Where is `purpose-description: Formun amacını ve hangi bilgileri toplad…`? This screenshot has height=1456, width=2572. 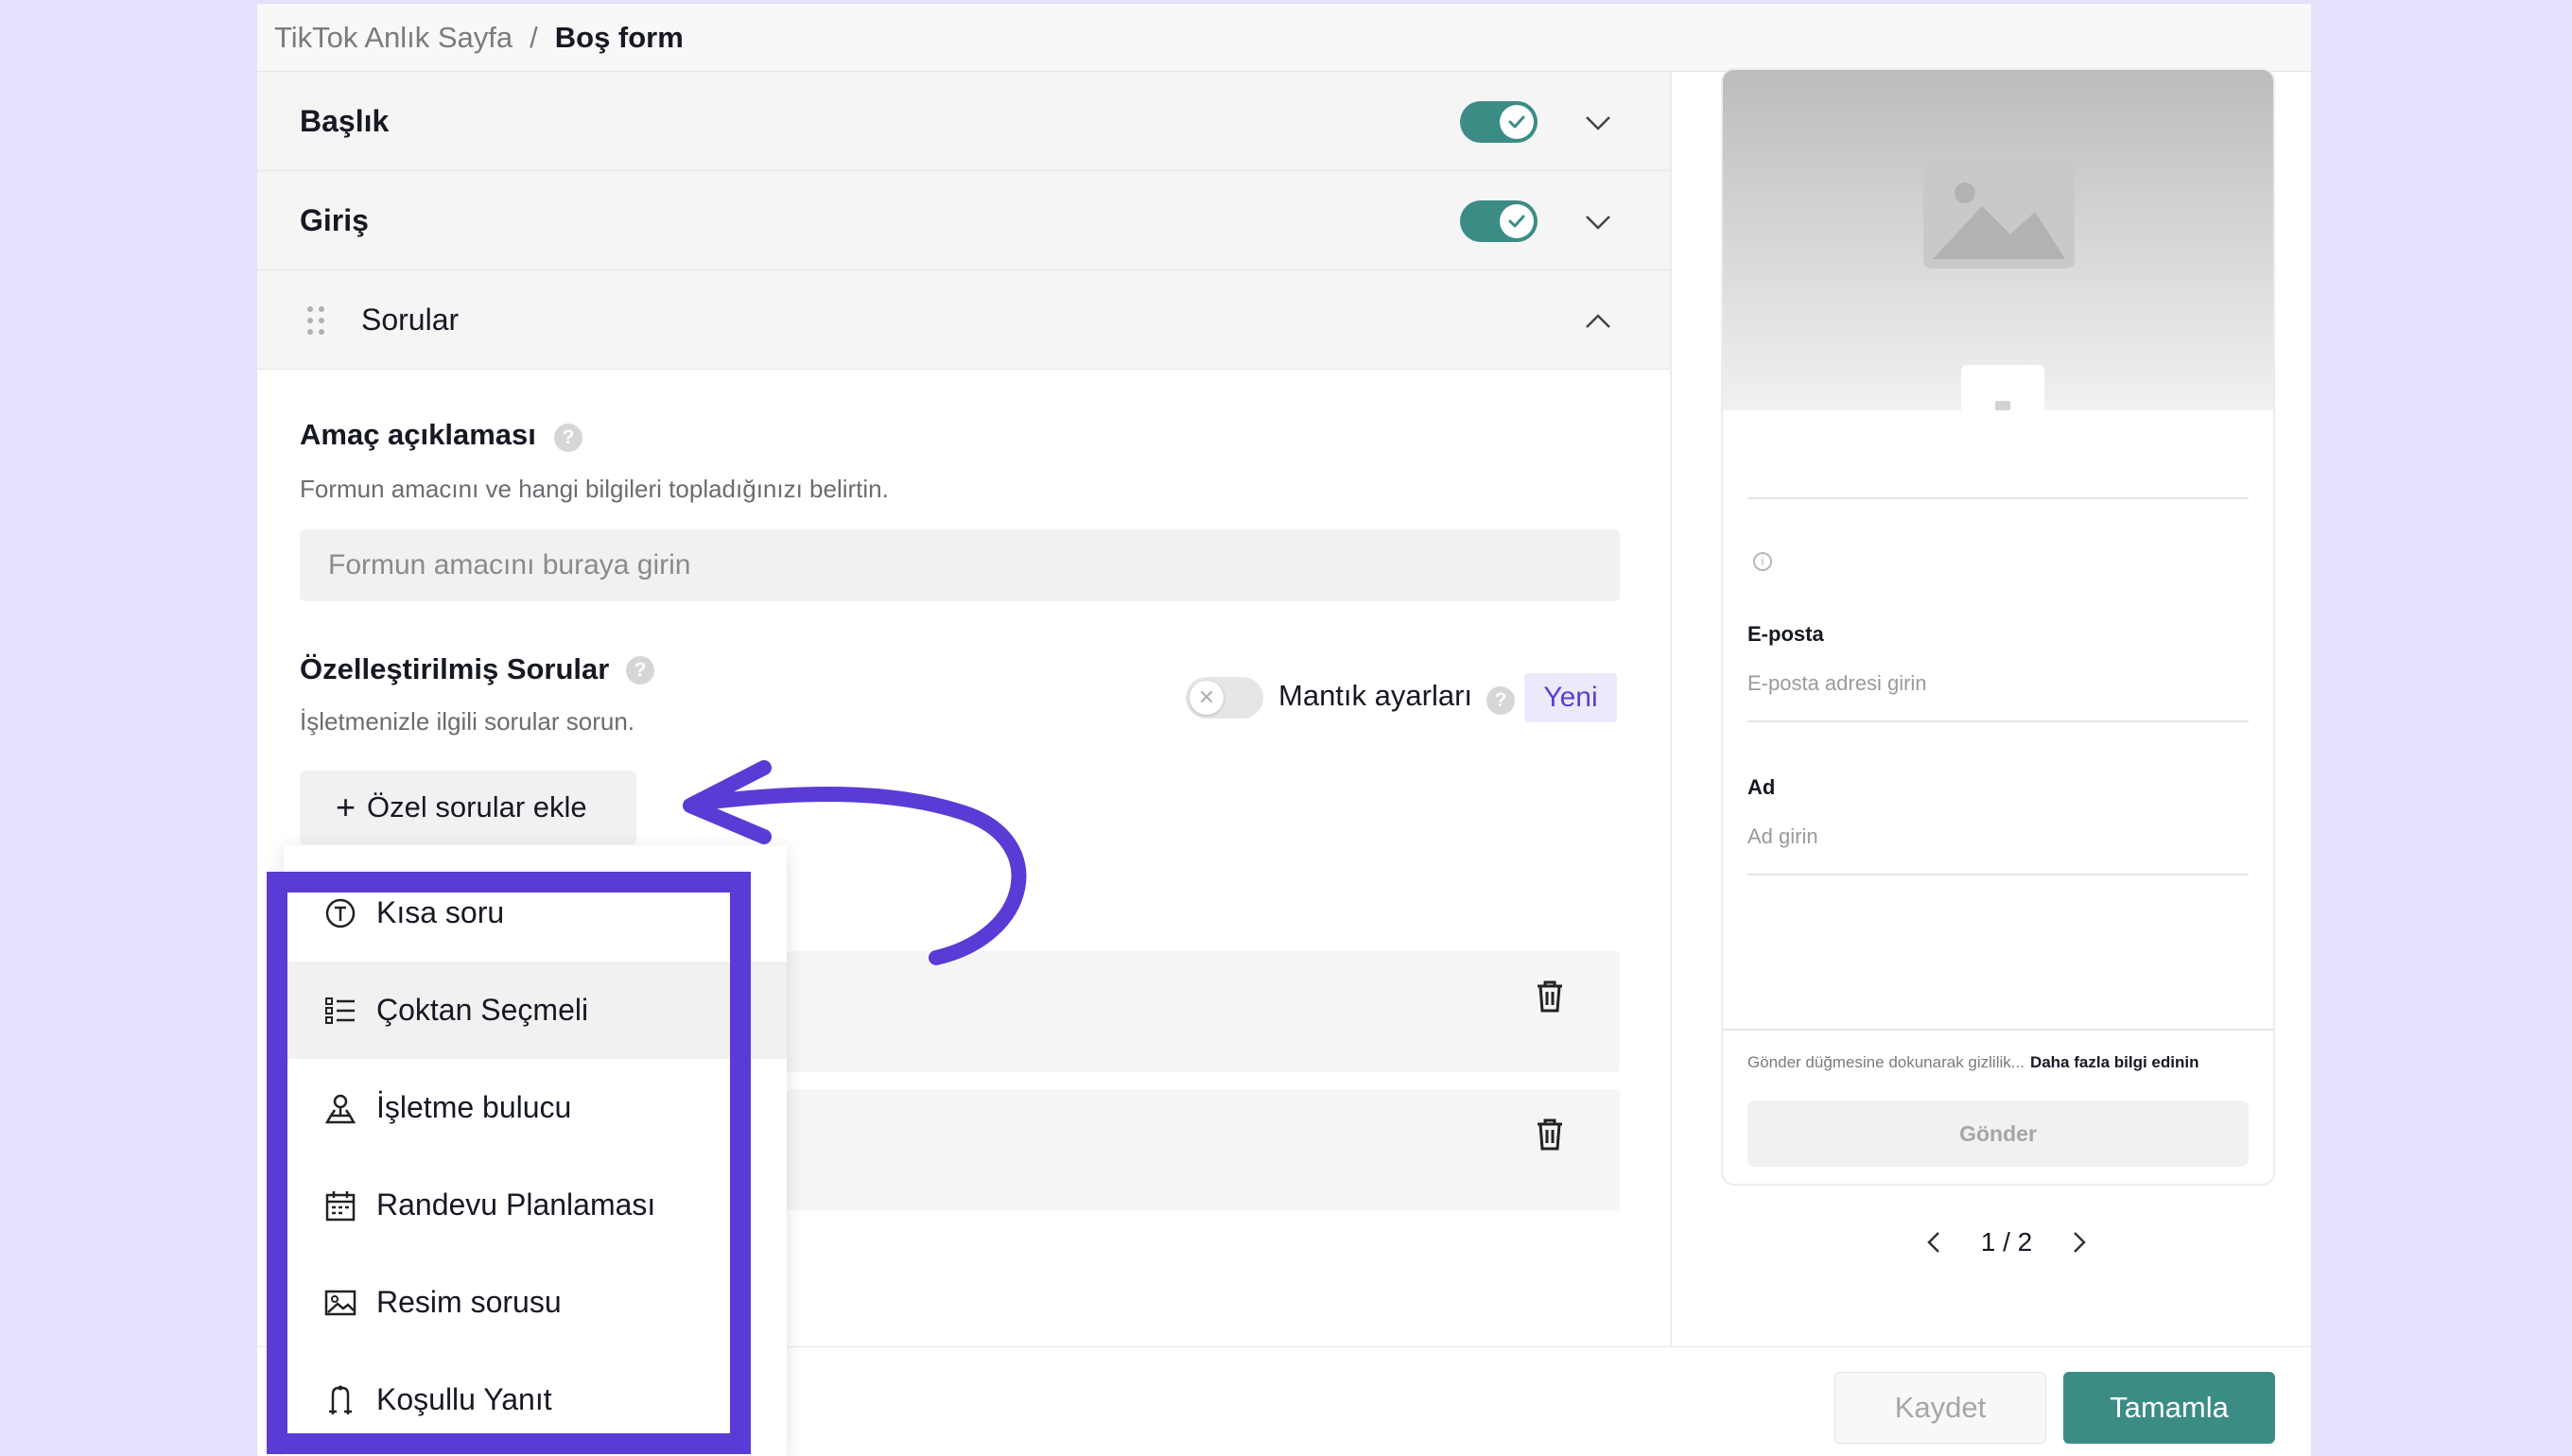
purpose-description: Formun amacını ve hangi bilgileri toplad… is located at coordinates (594, 489).